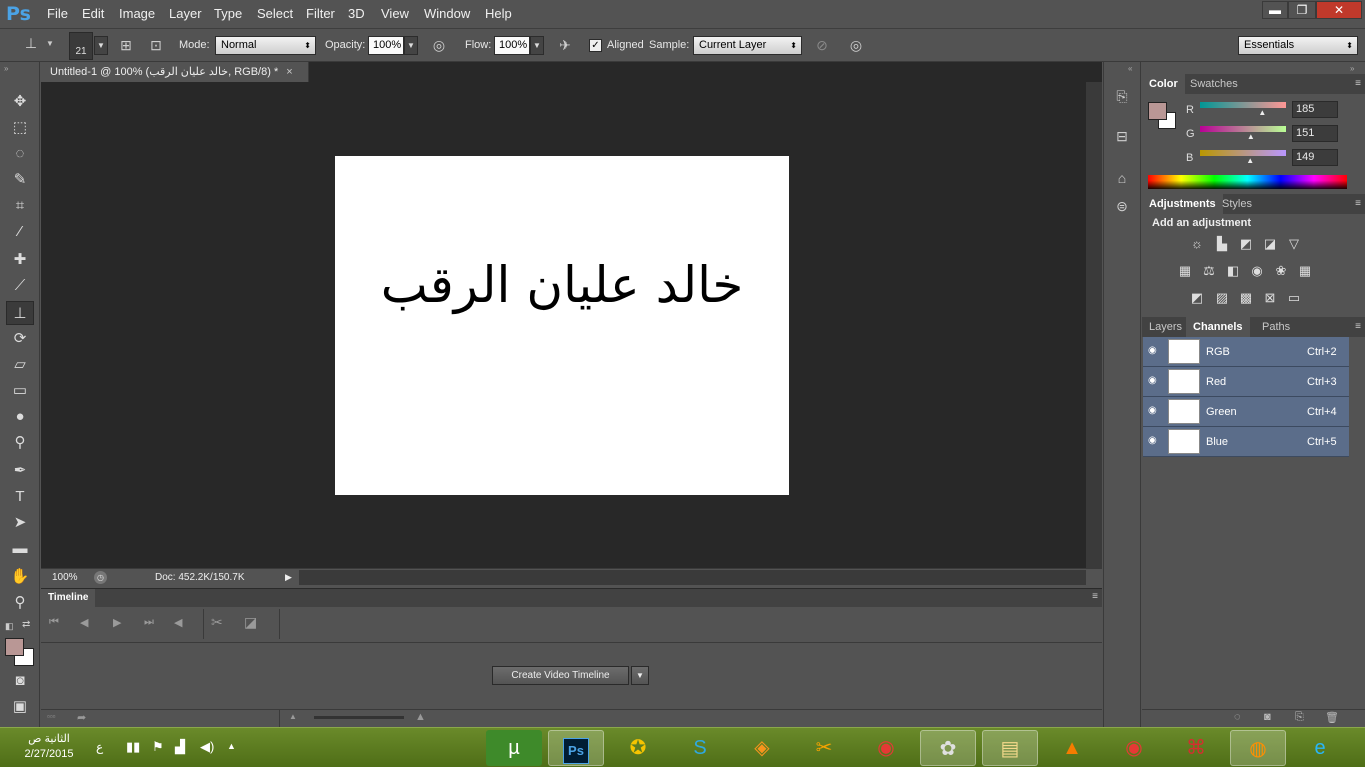 Image resolution: width=1365 pixels, height=767 pixels. I want to click on blue-slider-handle: ▲, so click(1250, 160).